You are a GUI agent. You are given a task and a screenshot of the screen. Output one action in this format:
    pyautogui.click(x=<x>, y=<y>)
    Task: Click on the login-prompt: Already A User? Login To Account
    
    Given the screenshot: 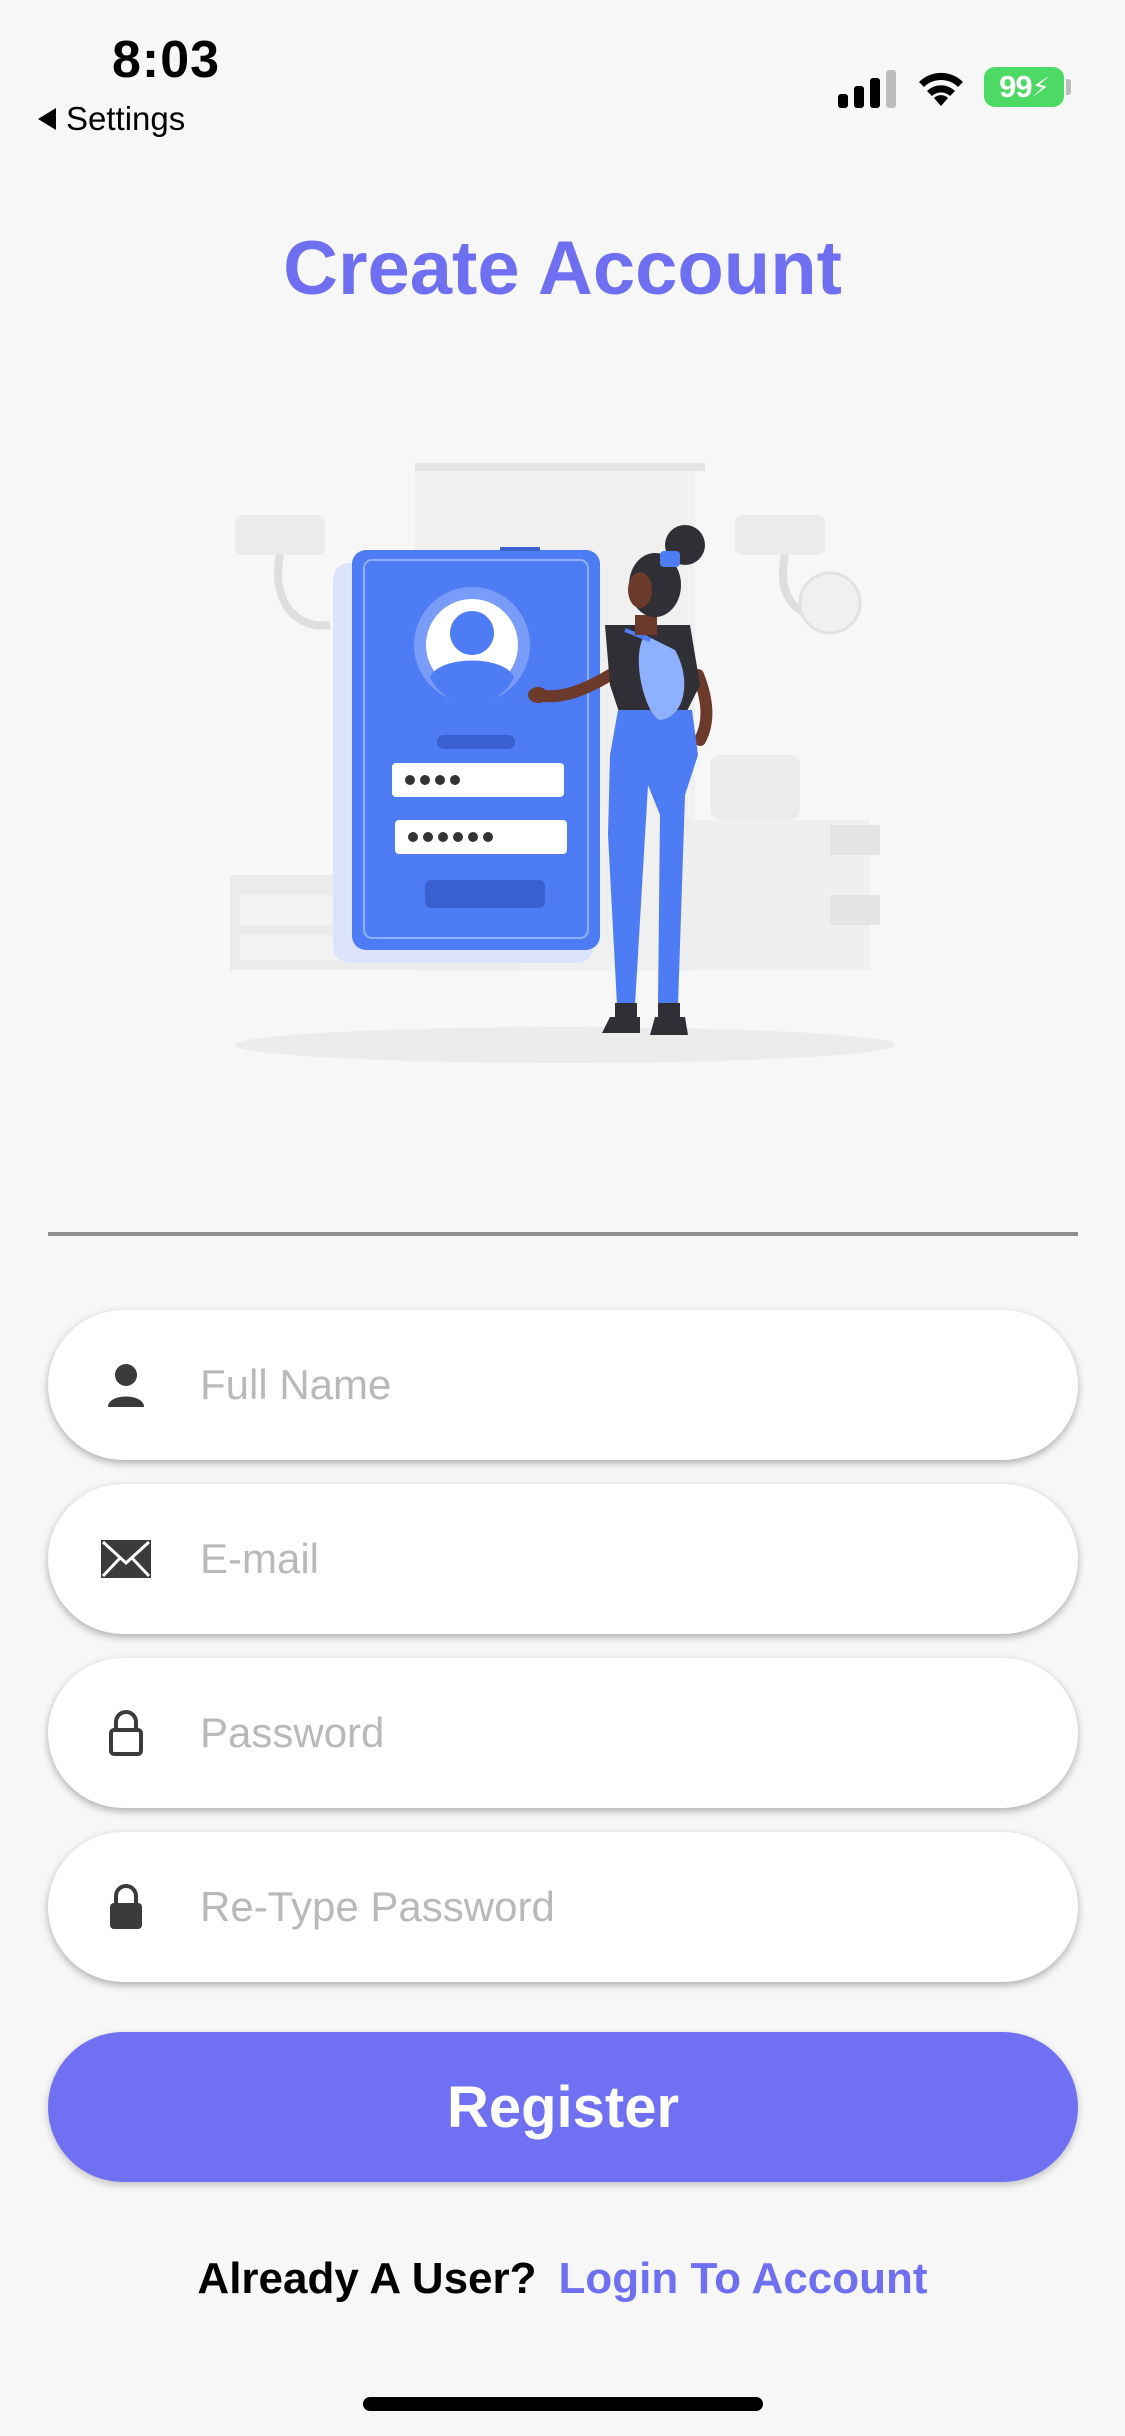 What is the action you would take?
    pyautogui.click(x=562, y=2279)
    